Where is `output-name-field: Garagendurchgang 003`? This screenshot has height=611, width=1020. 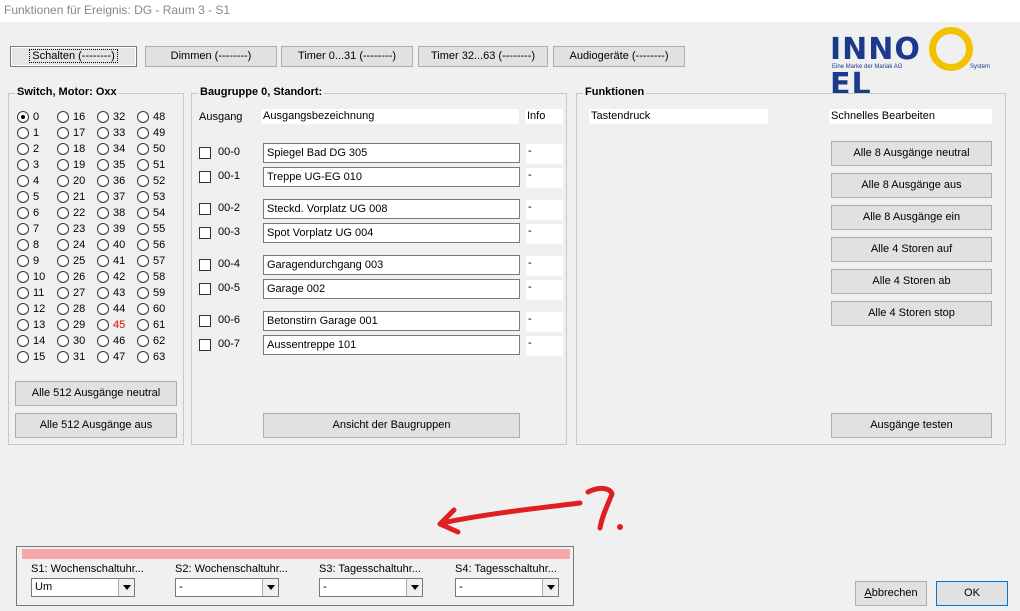 output-name-field: Garagendurchgang 003 is located at coordinates (391, 265).